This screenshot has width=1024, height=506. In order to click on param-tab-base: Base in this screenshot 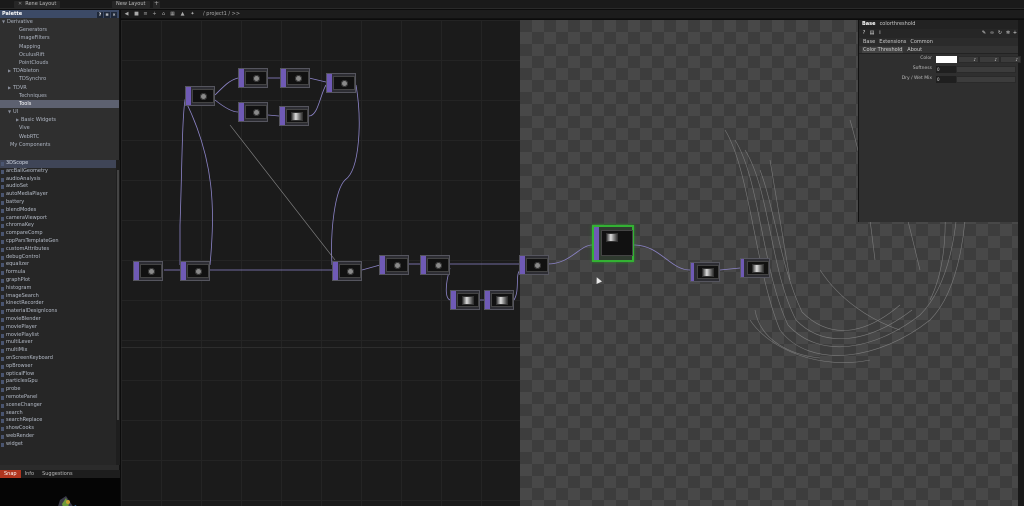, I will do `click(869, 42)`.